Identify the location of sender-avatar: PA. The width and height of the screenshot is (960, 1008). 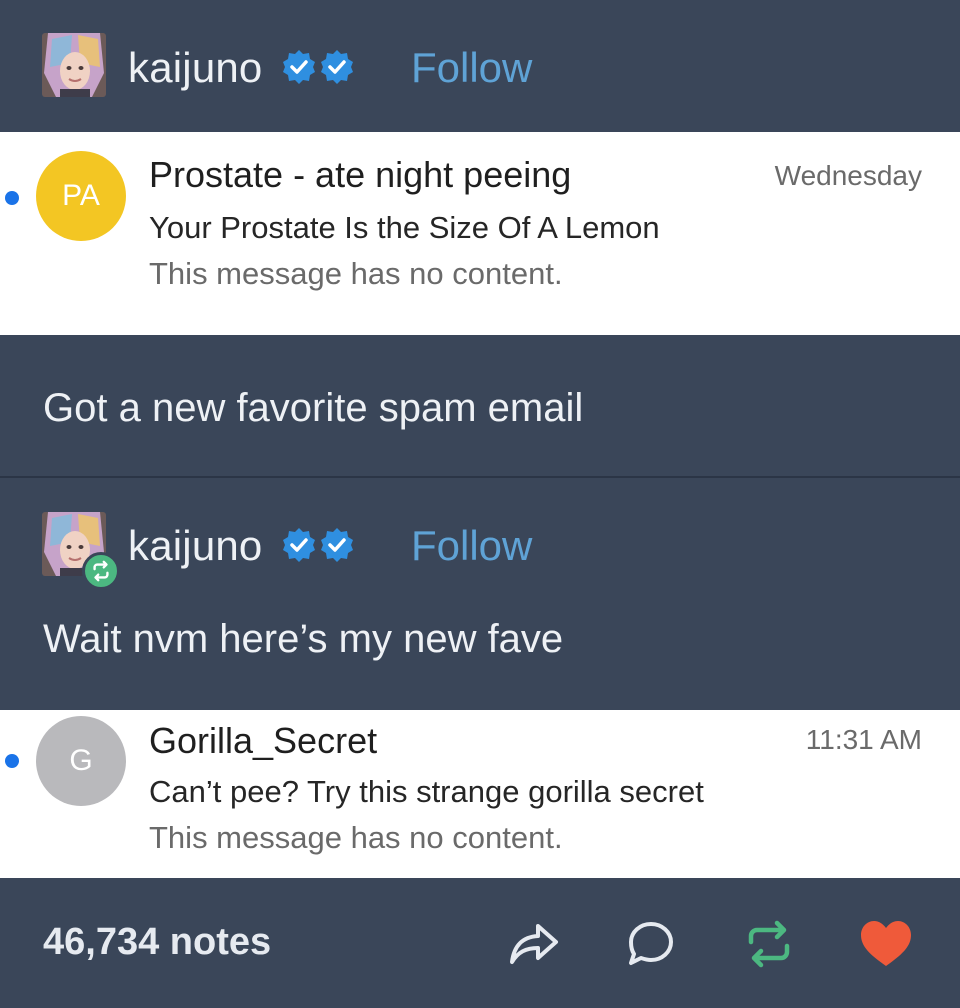
(81, 196).